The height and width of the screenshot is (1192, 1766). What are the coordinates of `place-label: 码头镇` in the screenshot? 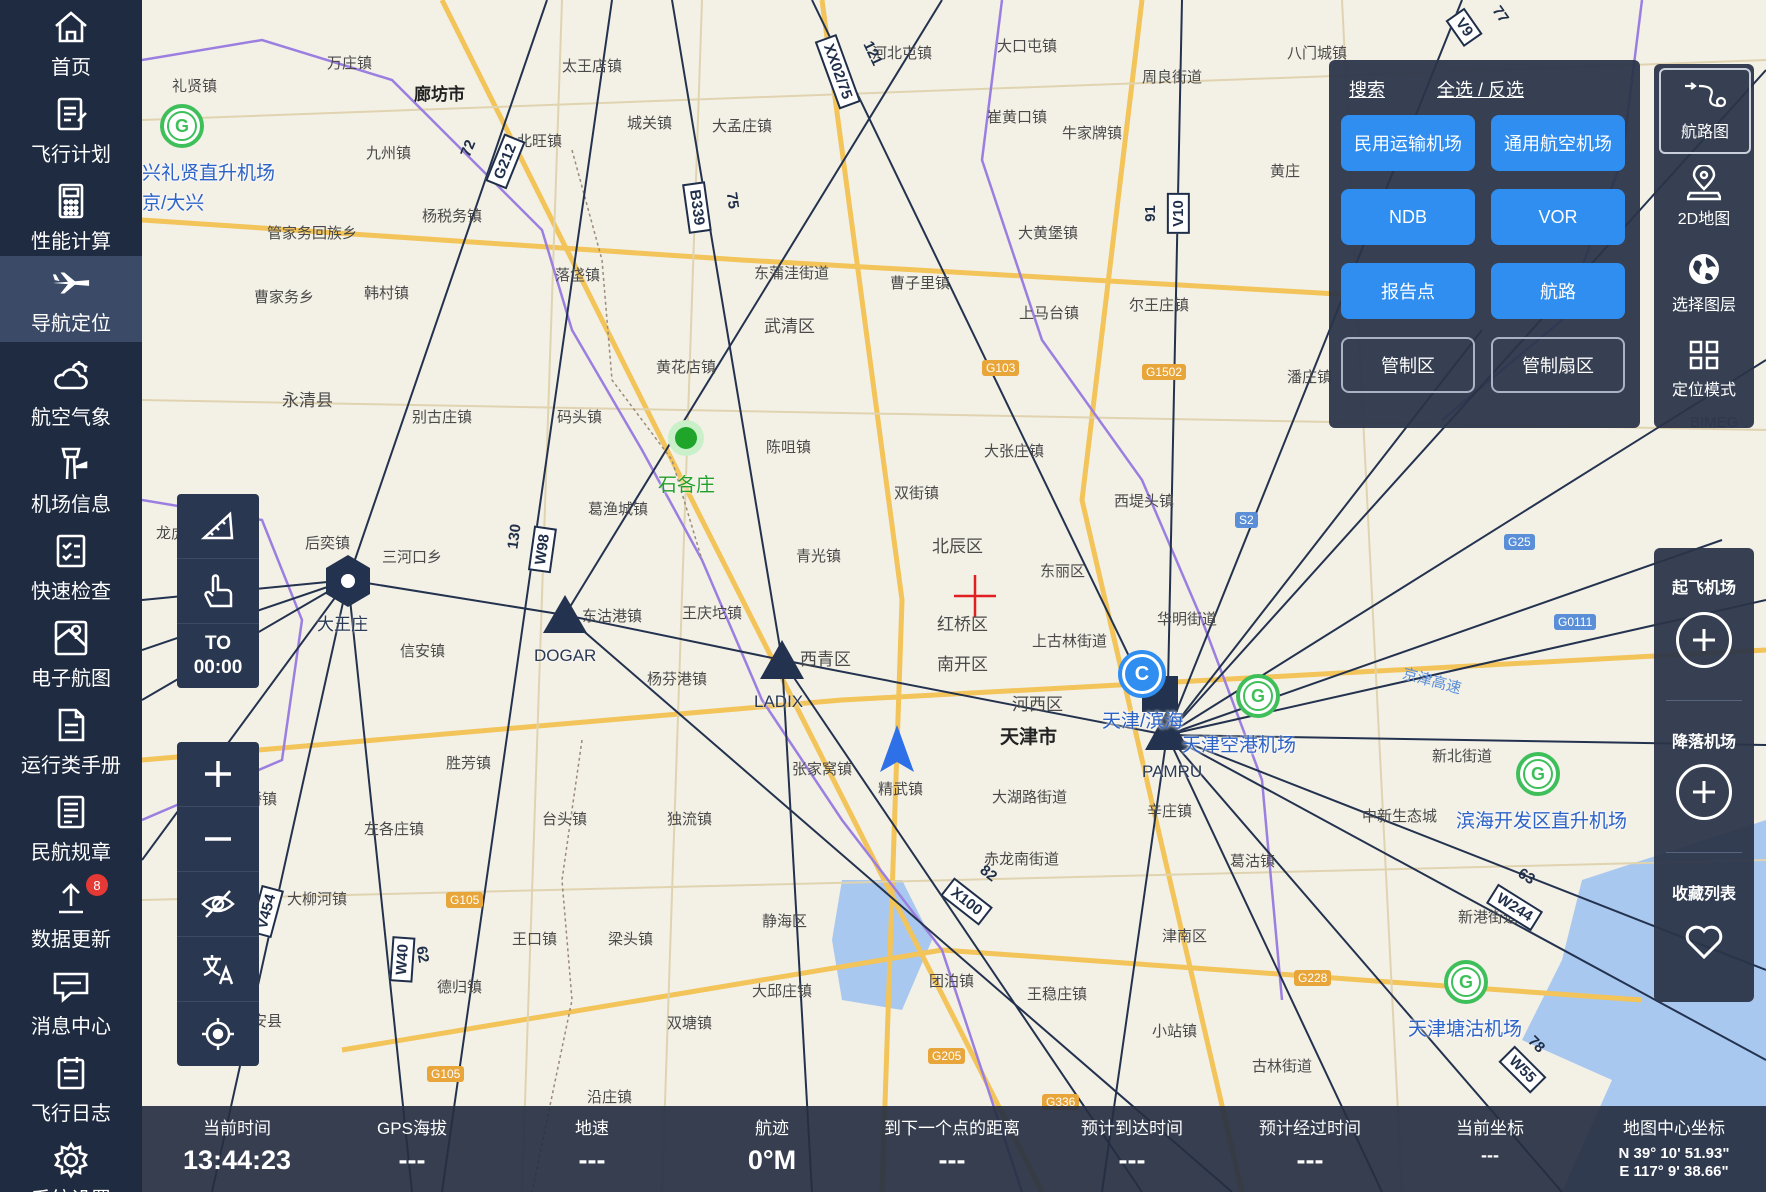 It's located at (580, 417).